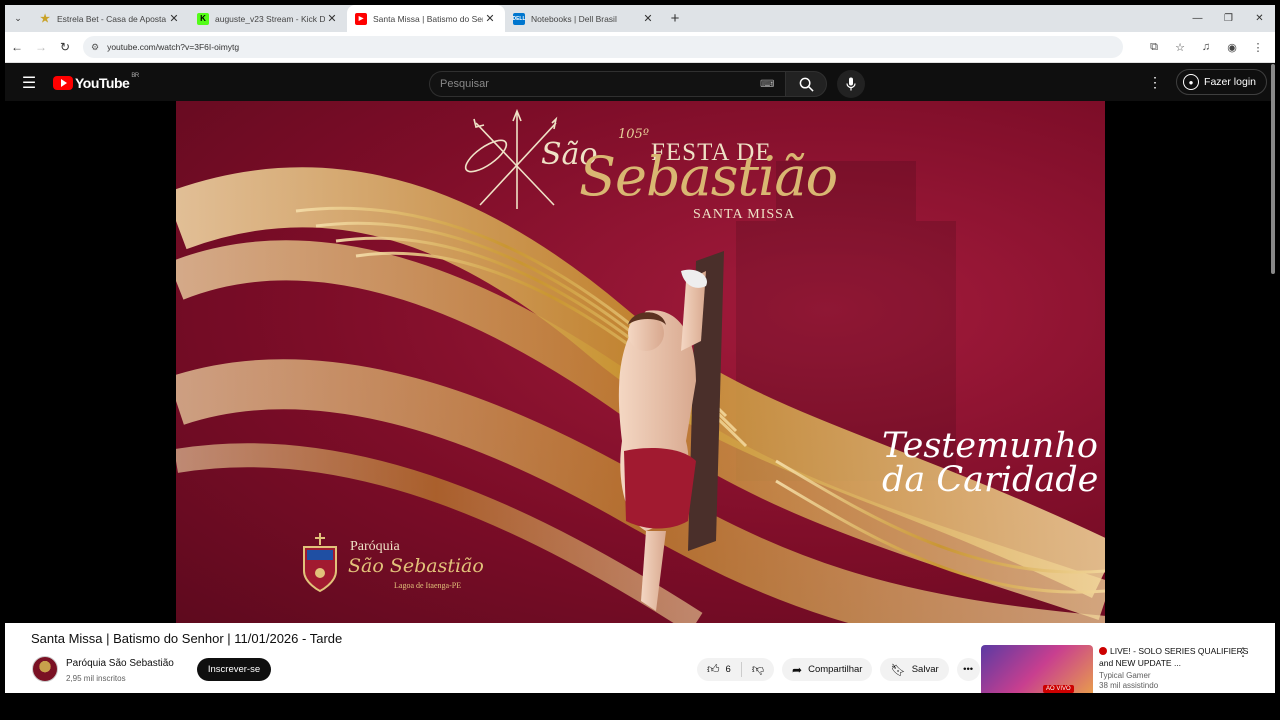 Image resolution: width=1280 pixels, height=720 pixels. What do you see at coordinates (320, 563) in the screenshot?
I see `parish-shield-icon` at bounding box center [320, 563].